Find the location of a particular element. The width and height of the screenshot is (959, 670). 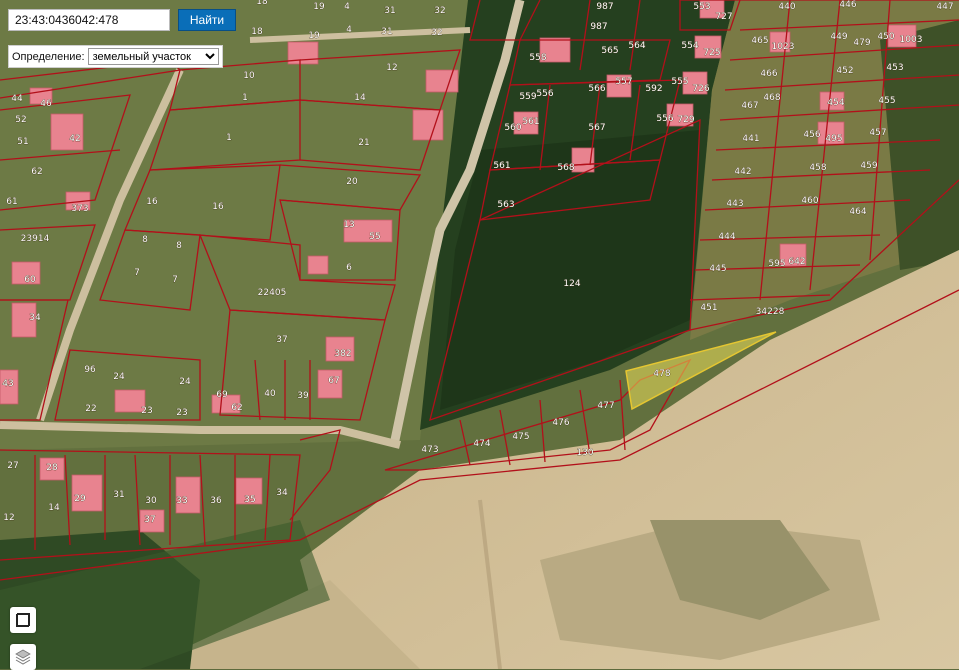

parcel-label: 27 is located at coordinates (12, 466).